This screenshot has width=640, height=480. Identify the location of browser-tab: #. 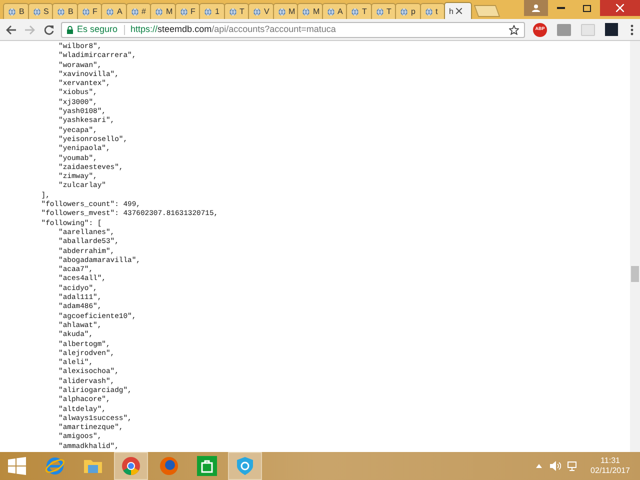
(138, 11).